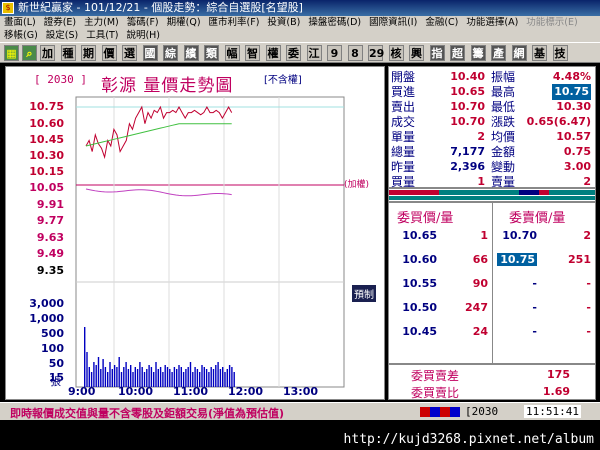  I want to click on toolbar-button: 種, so click(68, 53).